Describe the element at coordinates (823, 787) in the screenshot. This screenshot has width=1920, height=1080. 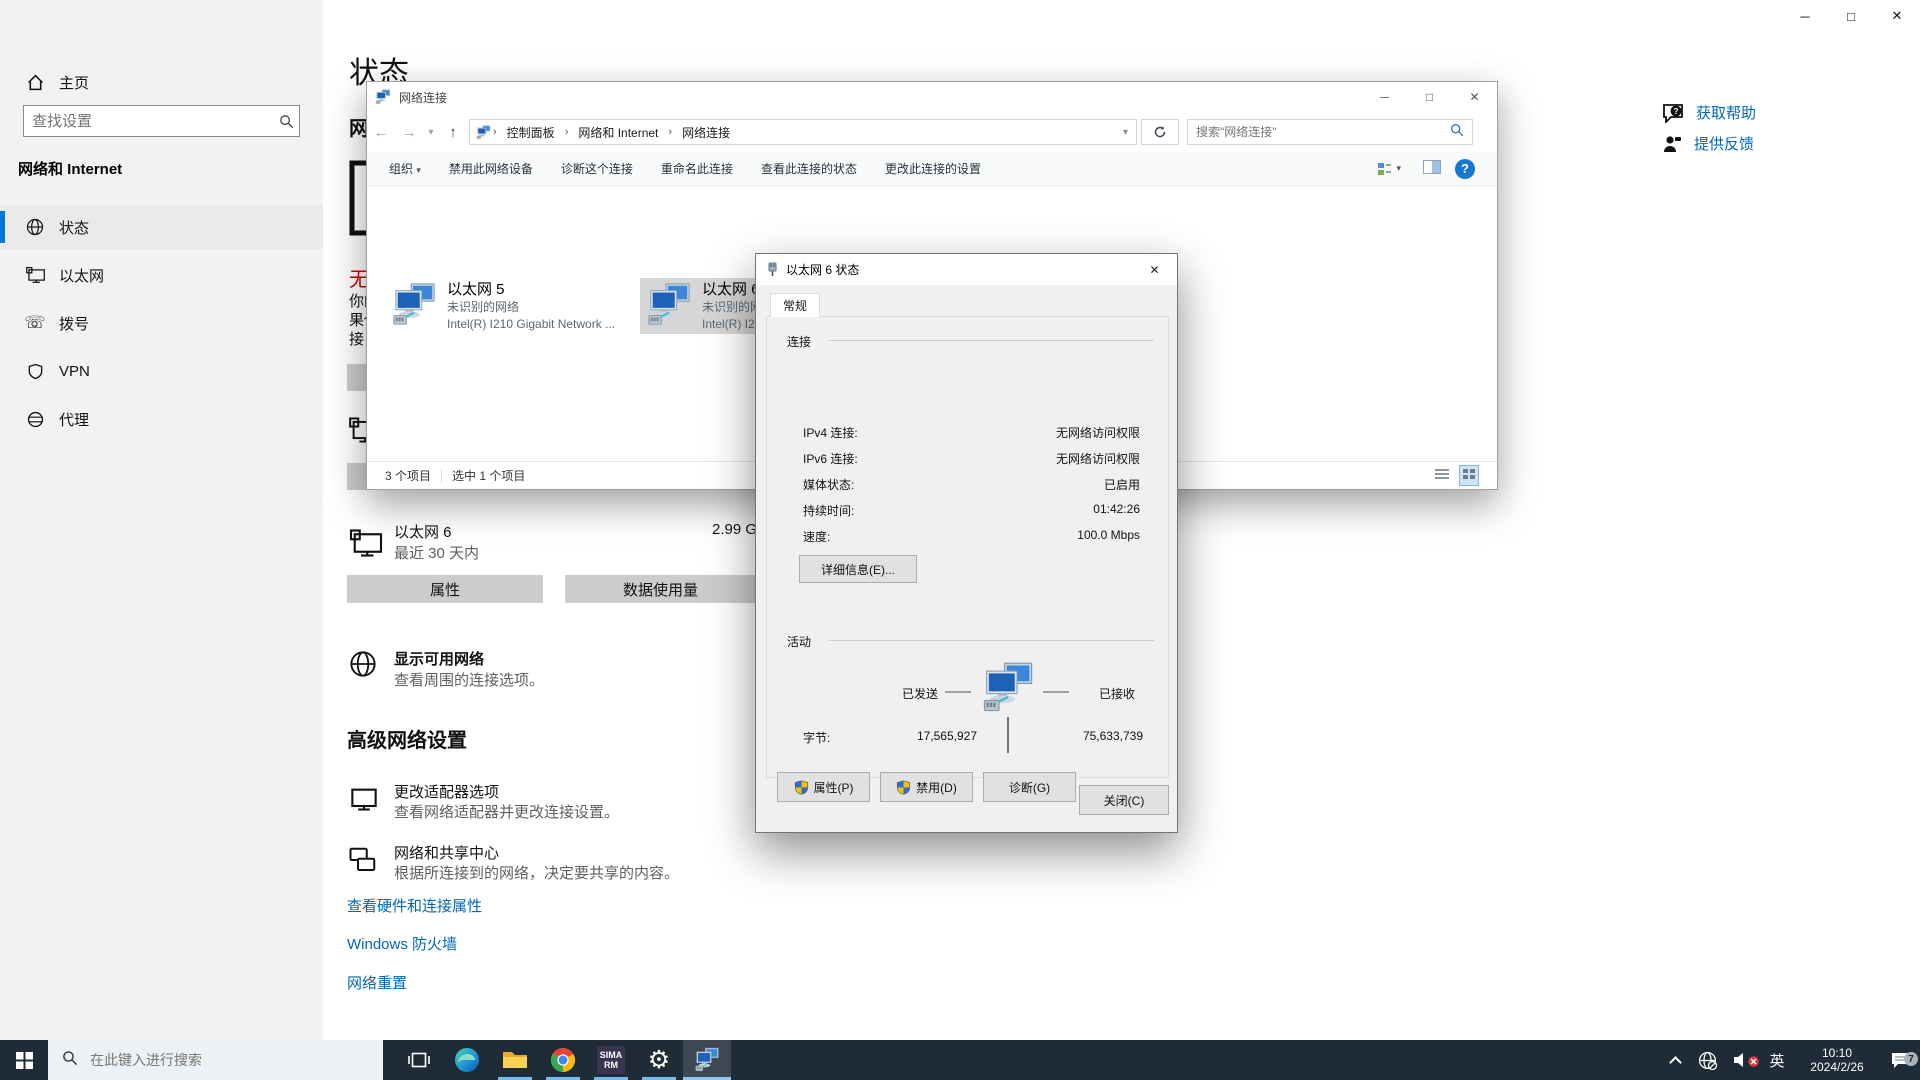
I see `dialog-properties-button: 属性(P)` at that location.